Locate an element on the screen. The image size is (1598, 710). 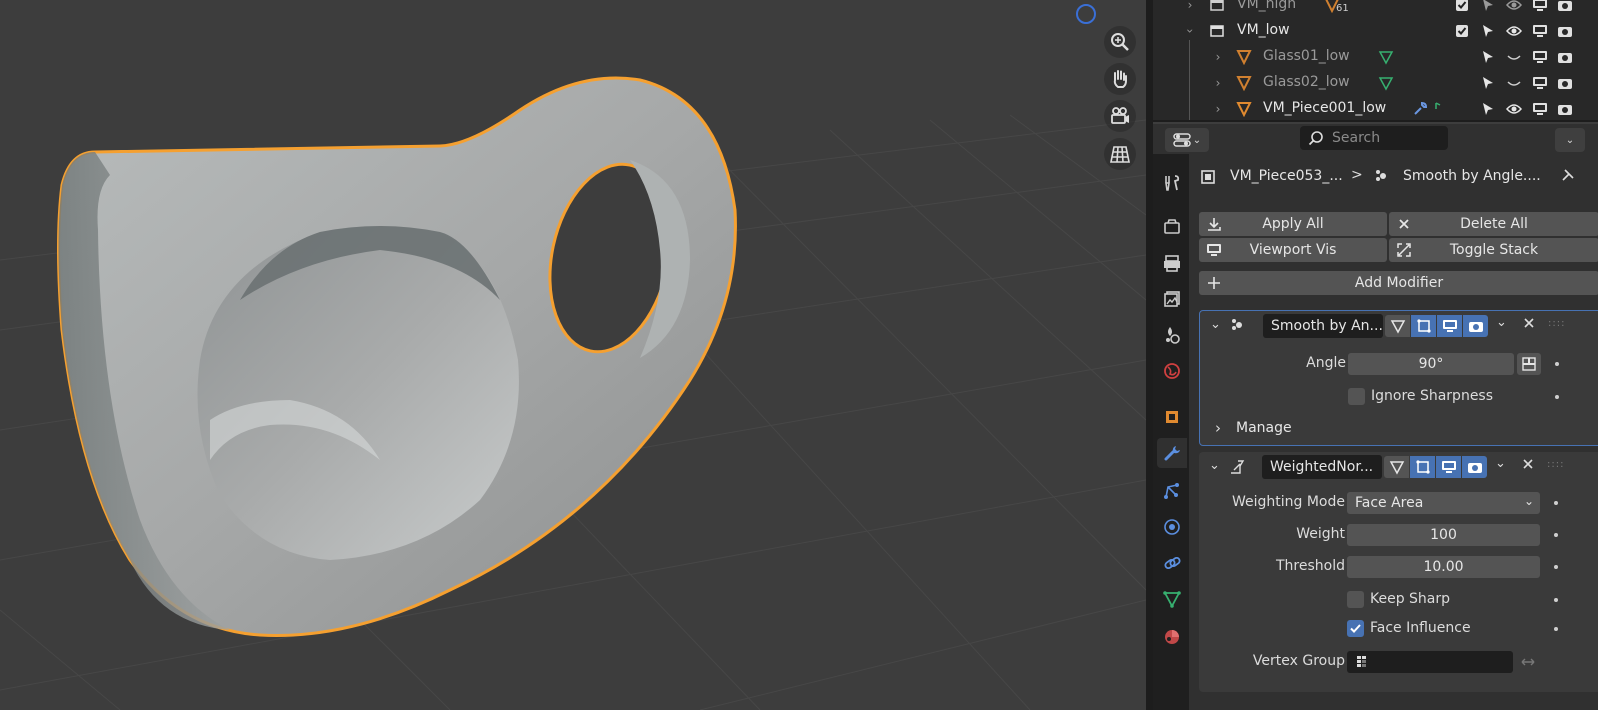
tab-scene is located at coordinates (1172, 335).